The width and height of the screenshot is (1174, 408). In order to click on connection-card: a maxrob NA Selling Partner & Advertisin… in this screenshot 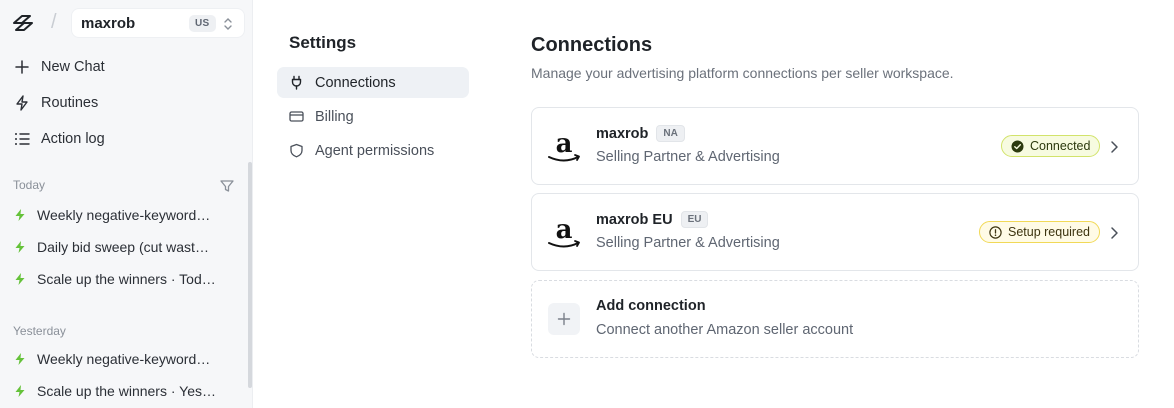, I will do `click(835, 146)`.